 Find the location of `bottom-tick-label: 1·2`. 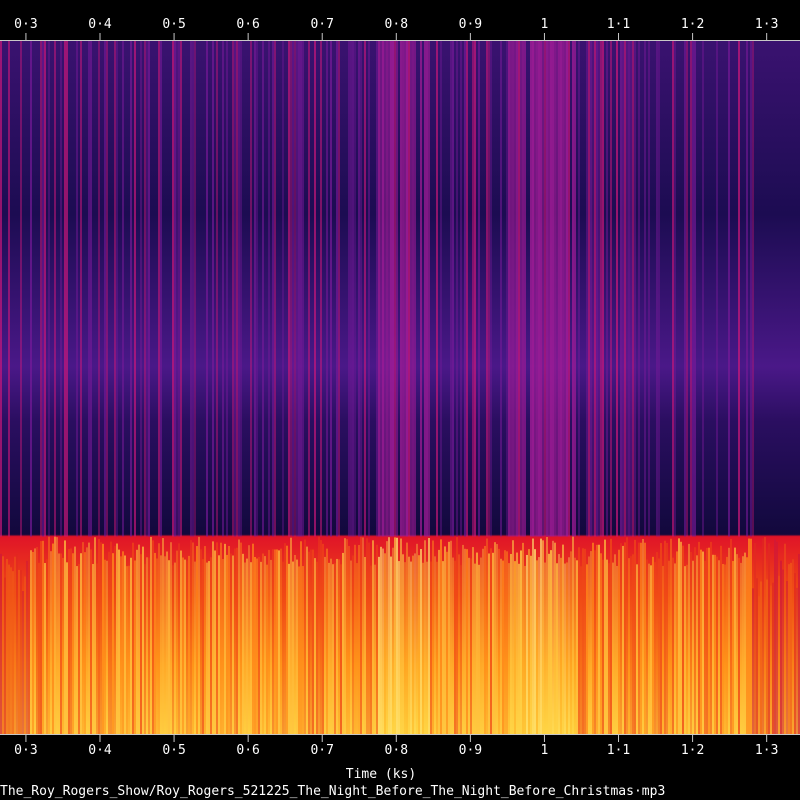

bottom-tick-label: 1·2 is located at coordinates (692, 750).